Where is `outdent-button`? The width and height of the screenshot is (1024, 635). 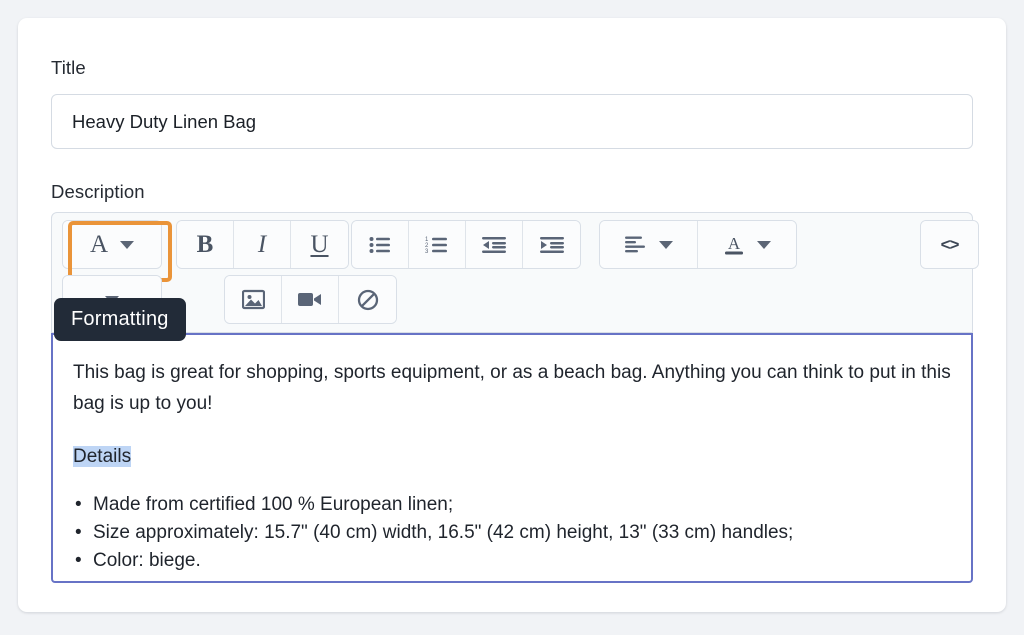
outdent-button is located at coordinates (494, 244).